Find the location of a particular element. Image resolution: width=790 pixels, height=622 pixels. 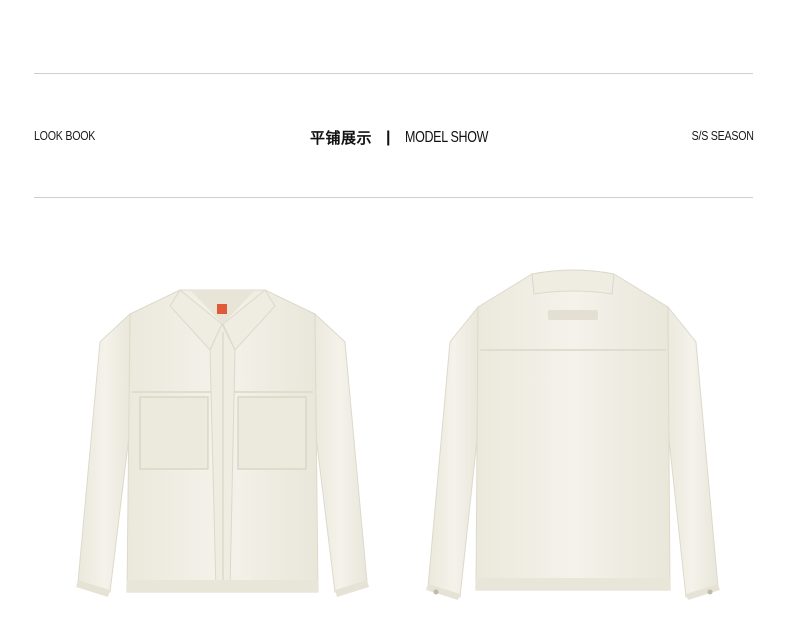

back-logo-icon is located at coordinates (573, 315).